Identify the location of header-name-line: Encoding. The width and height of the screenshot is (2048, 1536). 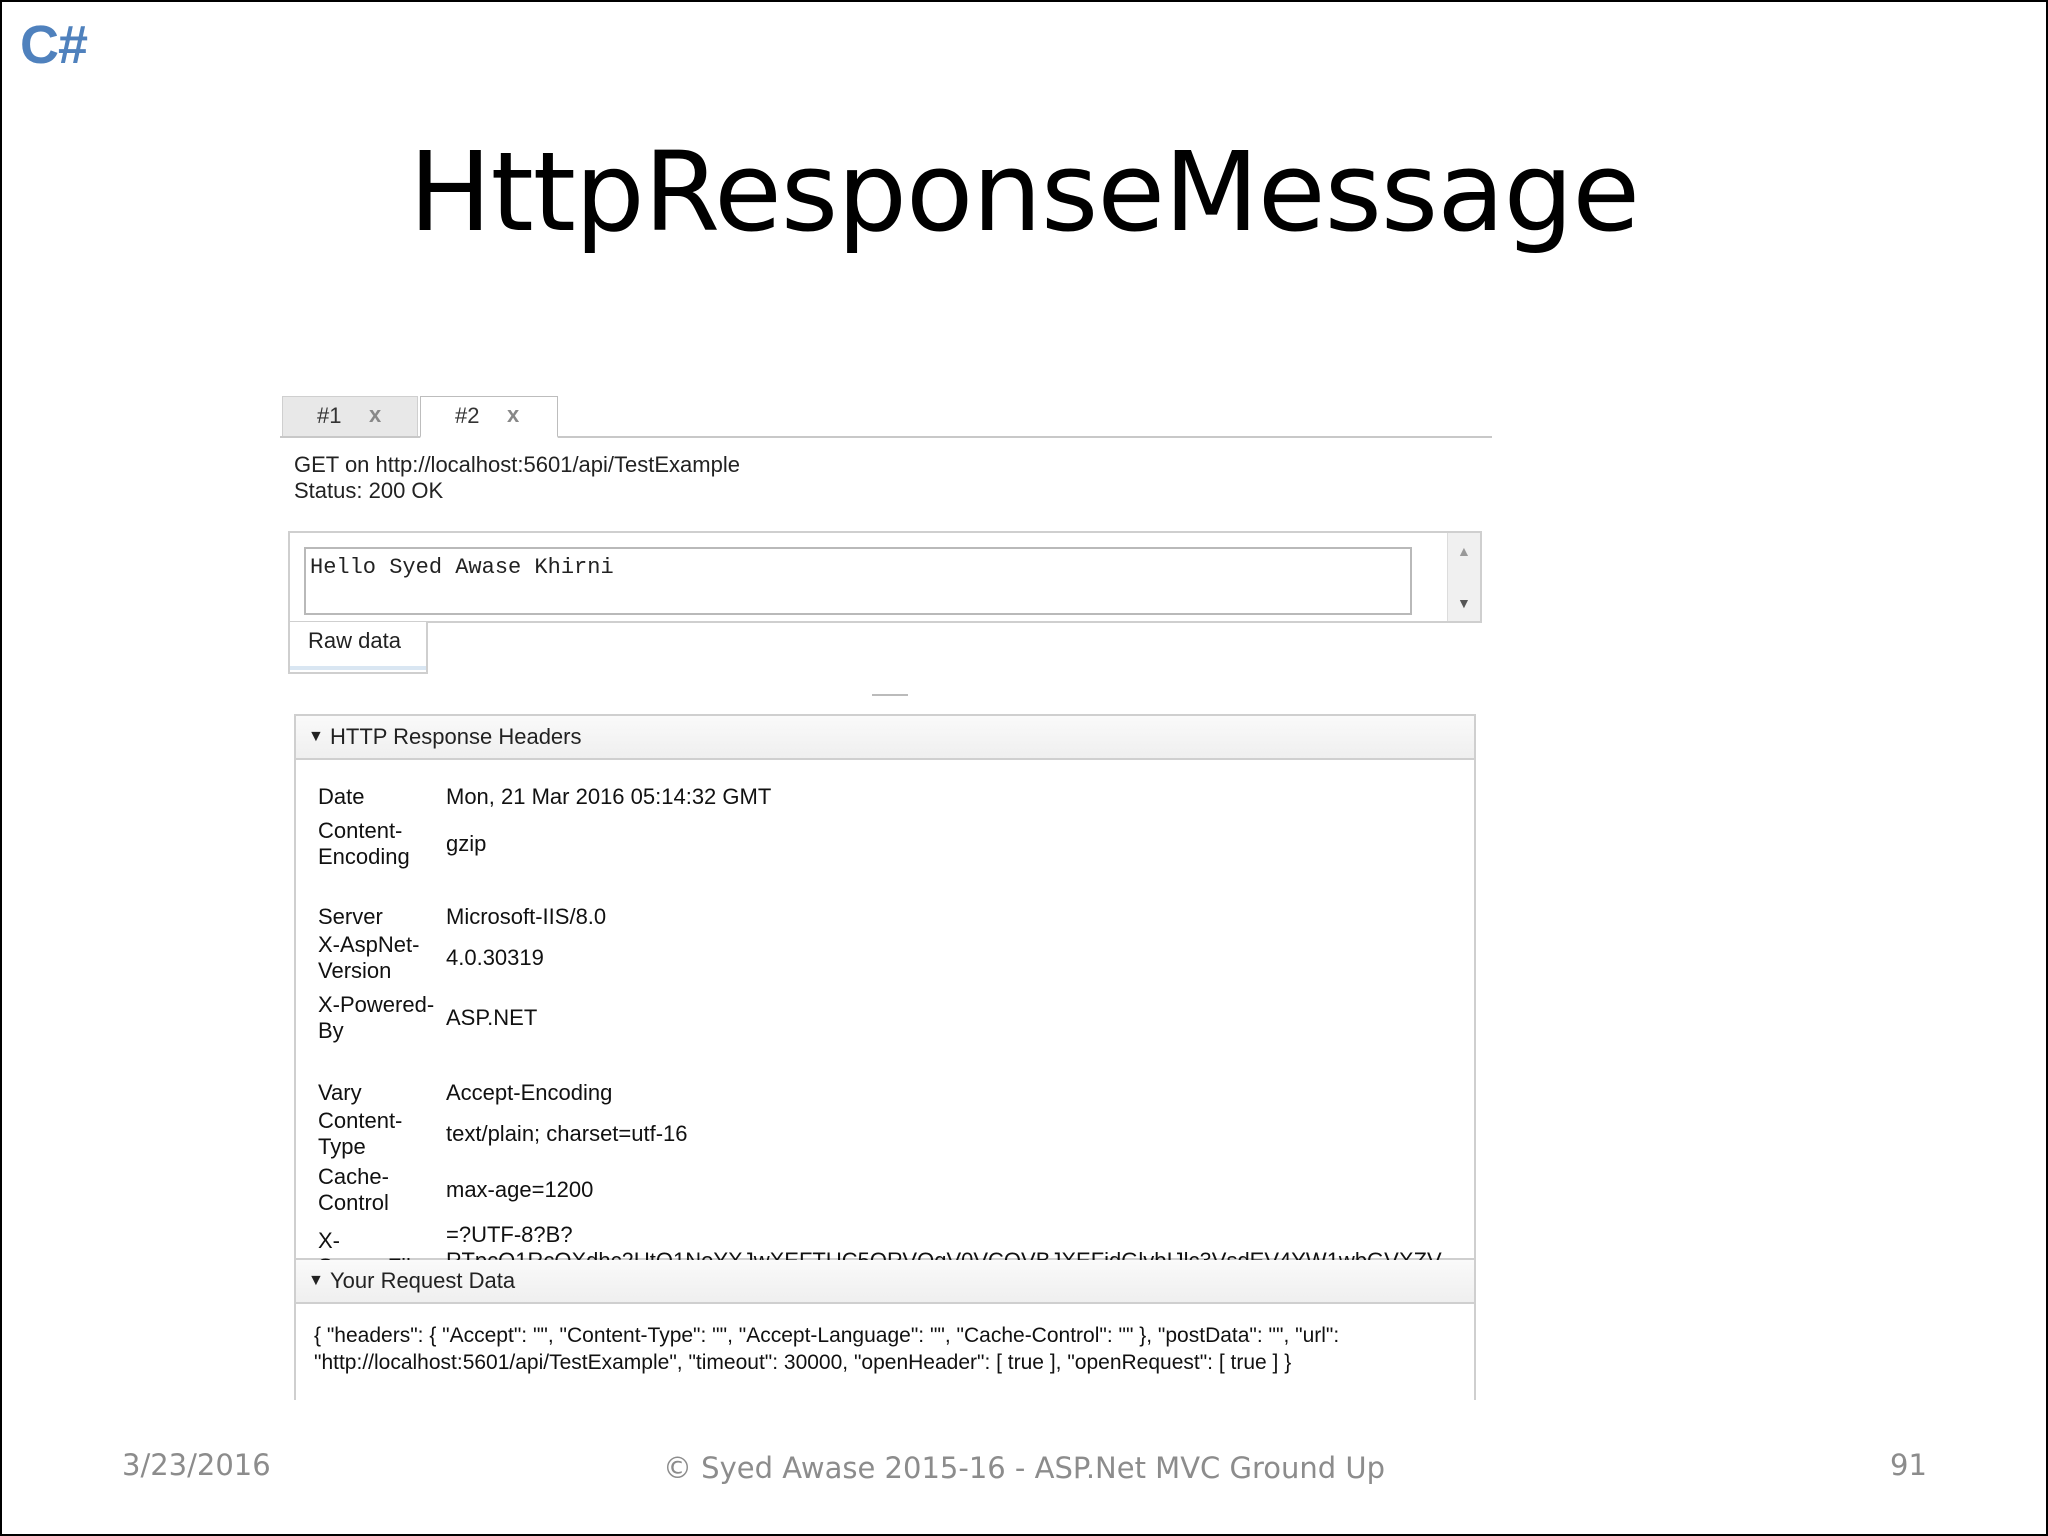
(364, 856).